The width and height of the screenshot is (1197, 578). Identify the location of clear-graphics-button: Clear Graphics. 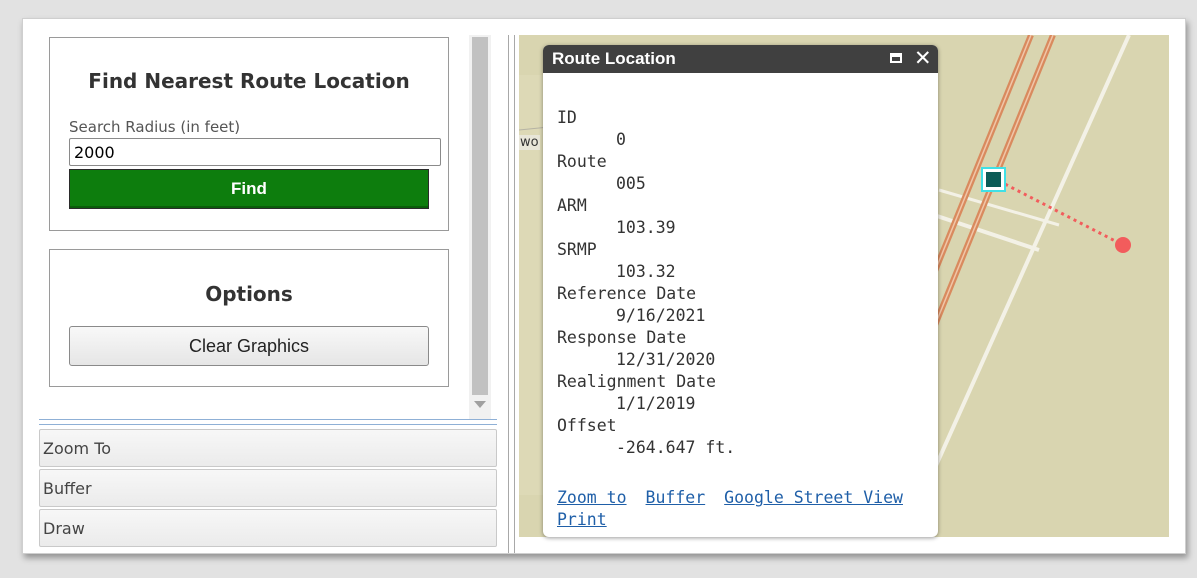
(249, 346).